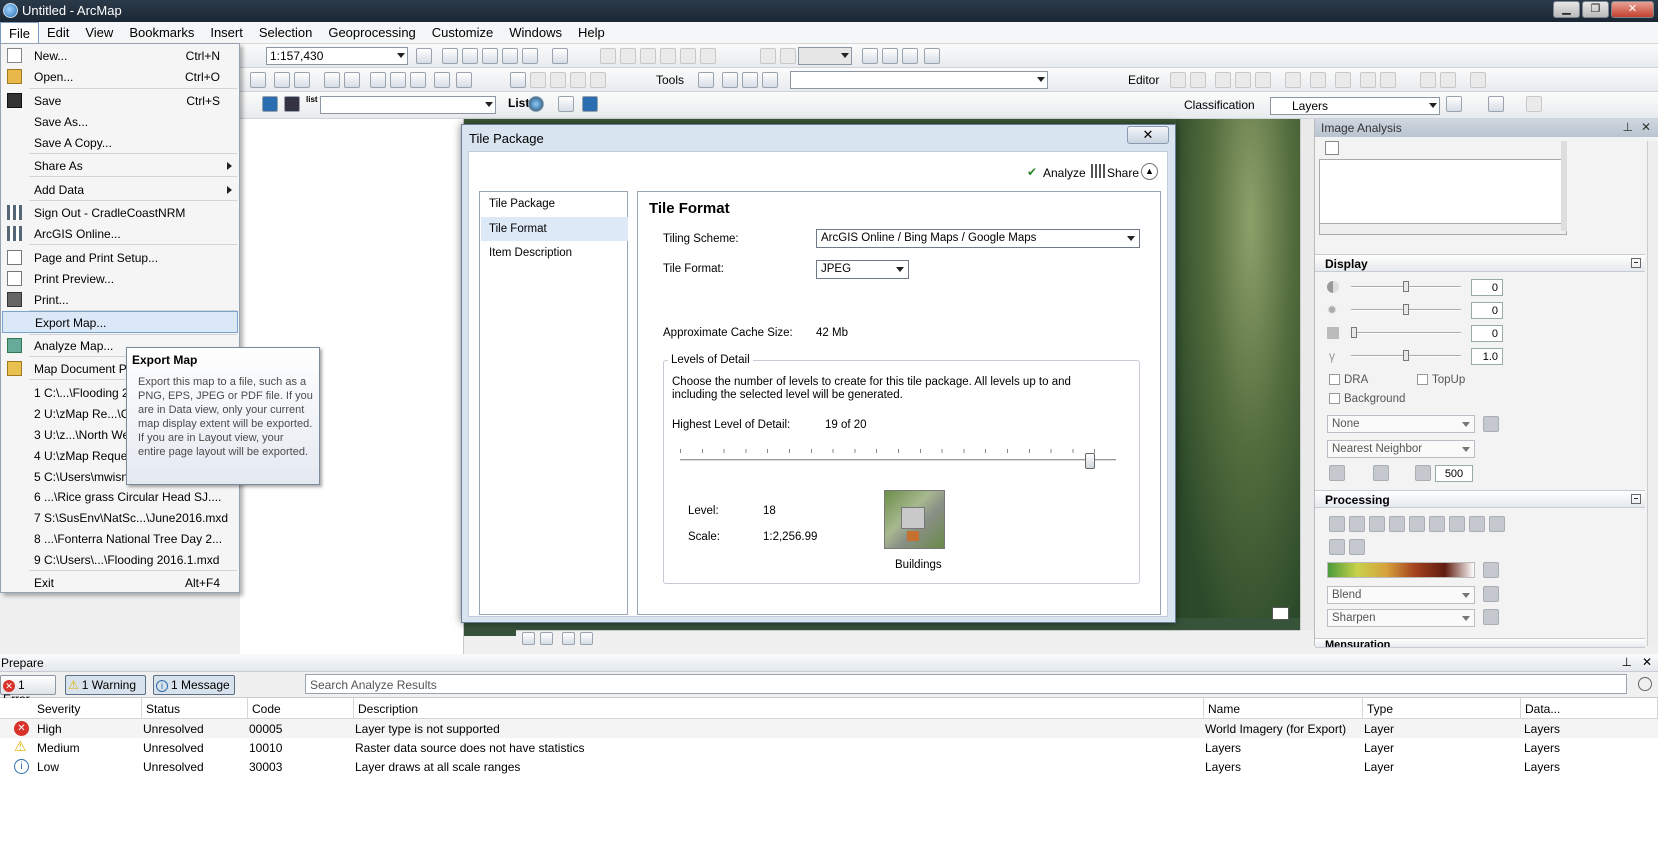 The image size is (1658, 843). Describe the element at coordinates (1143, 80) in the screenshot. I see `editor-menu: Editor` at that location.